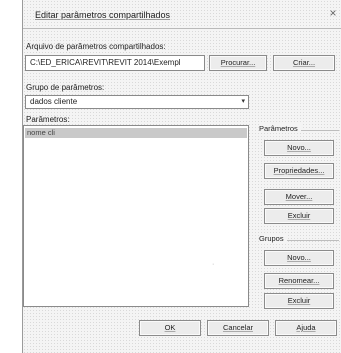  I want to click on parameter-group-select: dados cliente ▾, so click(137, 102).